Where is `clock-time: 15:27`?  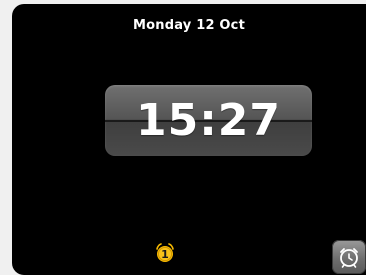
clock-time: 15:27 is located at coordinates (208, 120).